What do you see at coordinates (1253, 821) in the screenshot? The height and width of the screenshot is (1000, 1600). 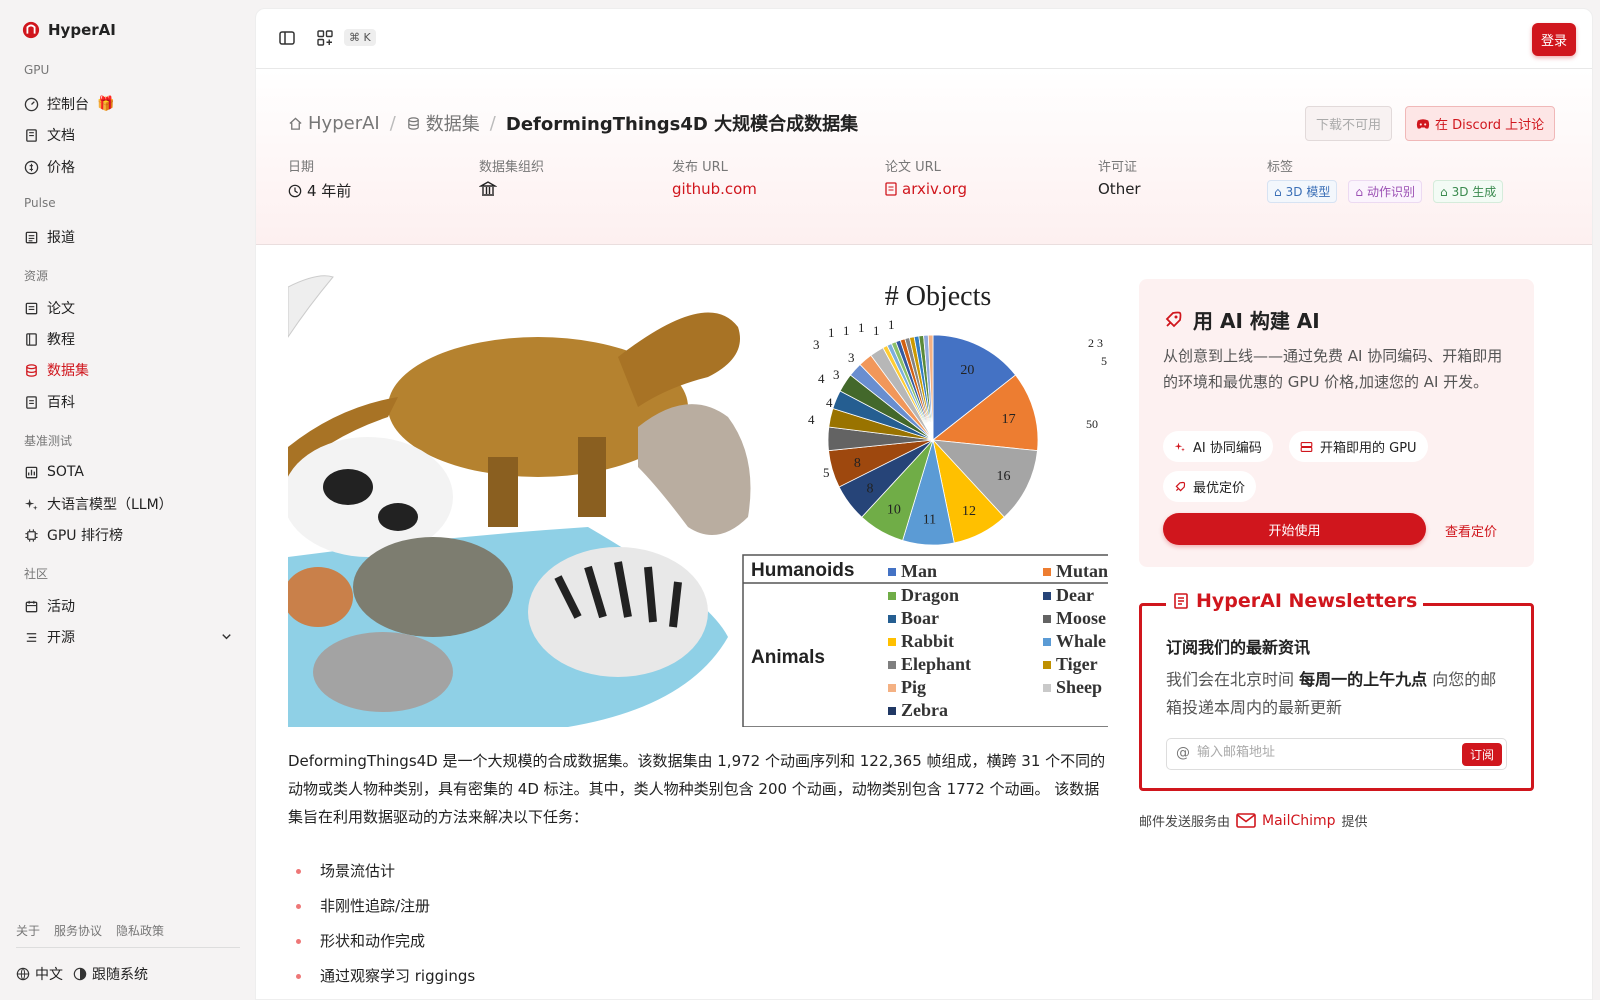 I see `mailchimp-credit: 邮件发送服务由 MailChimp 提供` at bounding box center [1253, 821].